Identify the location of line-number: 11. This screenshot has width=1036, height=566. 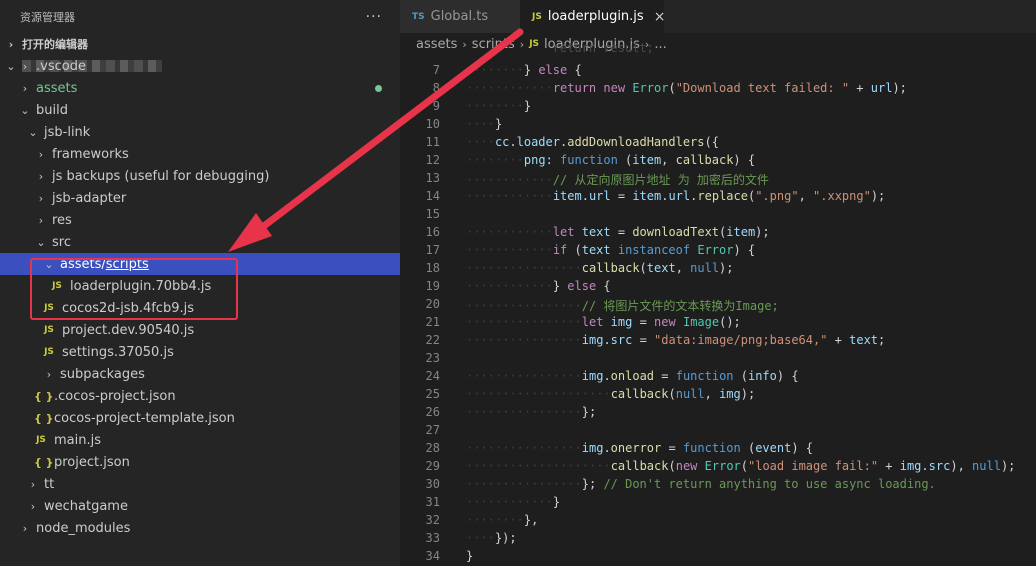
(432, 142).